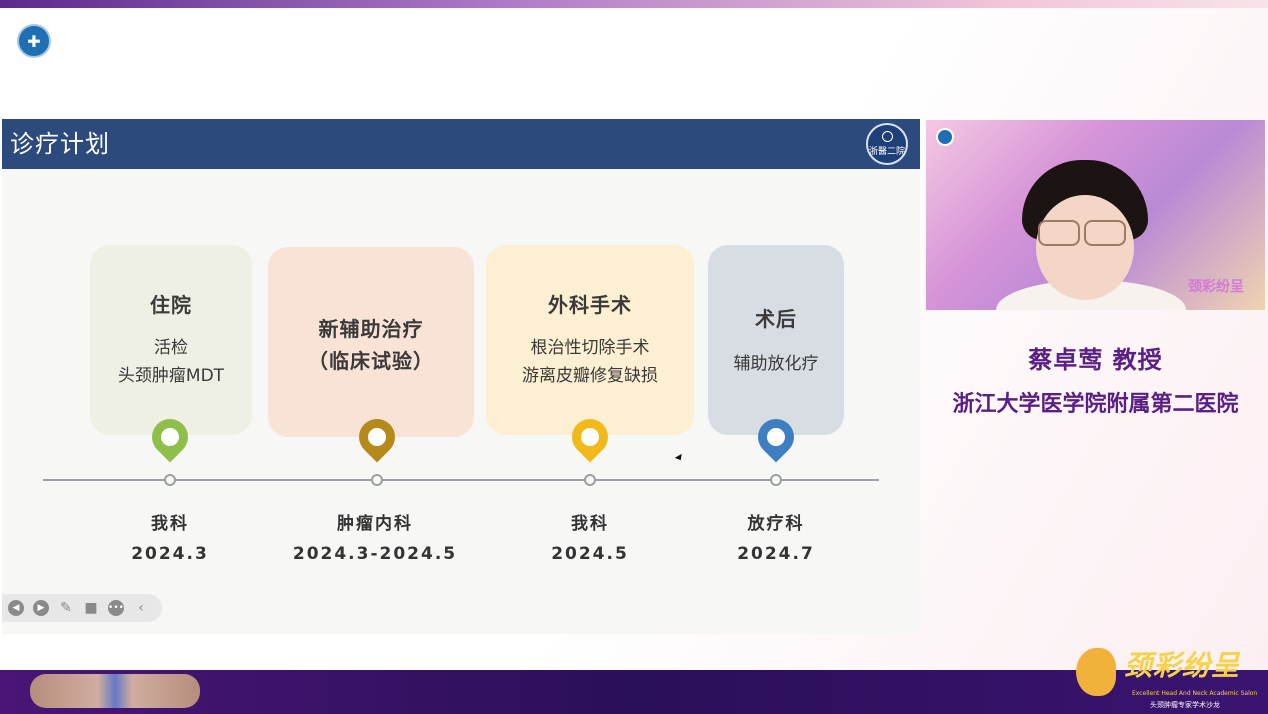  I want to click on emblem-text: 浙醫二院, so click(886, 152).